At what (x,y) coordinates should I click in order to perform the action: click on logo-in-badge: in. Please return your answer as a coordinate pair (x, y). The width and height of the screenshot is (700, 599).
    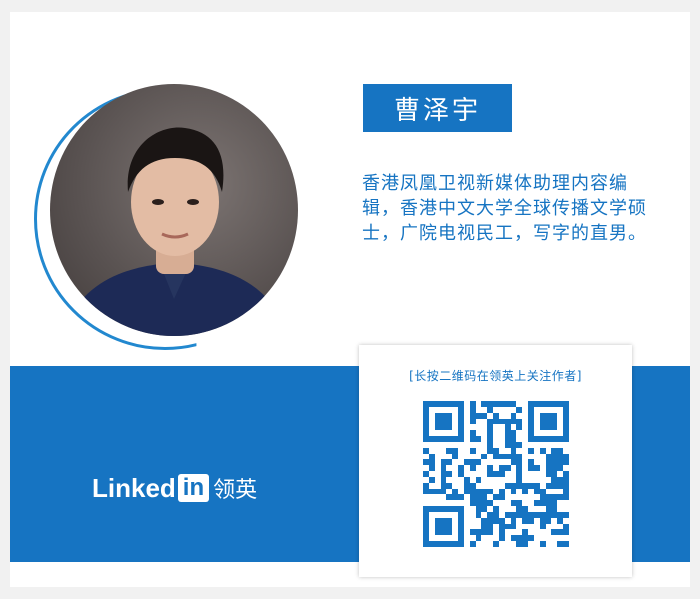
    Looking at the image, I should click on (193, 488).